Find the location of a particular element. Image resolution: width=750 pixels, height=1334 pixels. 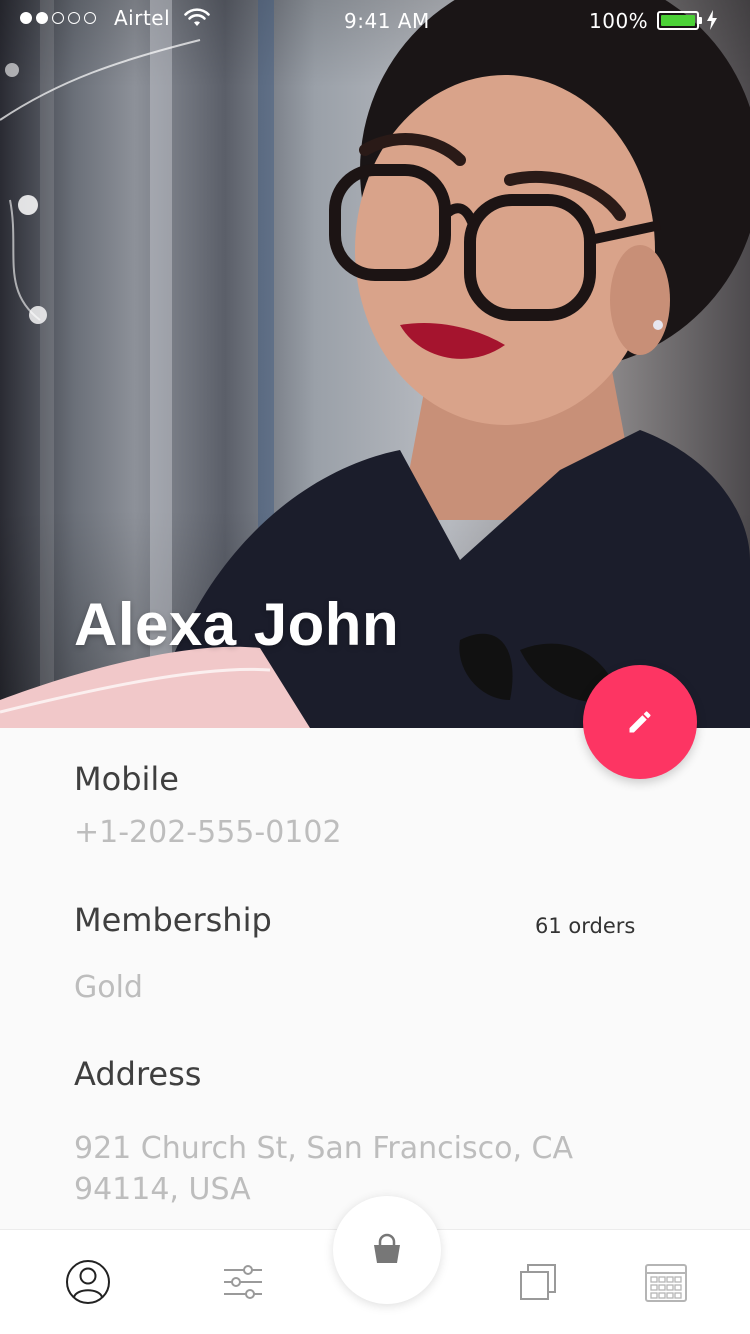

shopping-bag-icon is located at coordinates (387, 1248).